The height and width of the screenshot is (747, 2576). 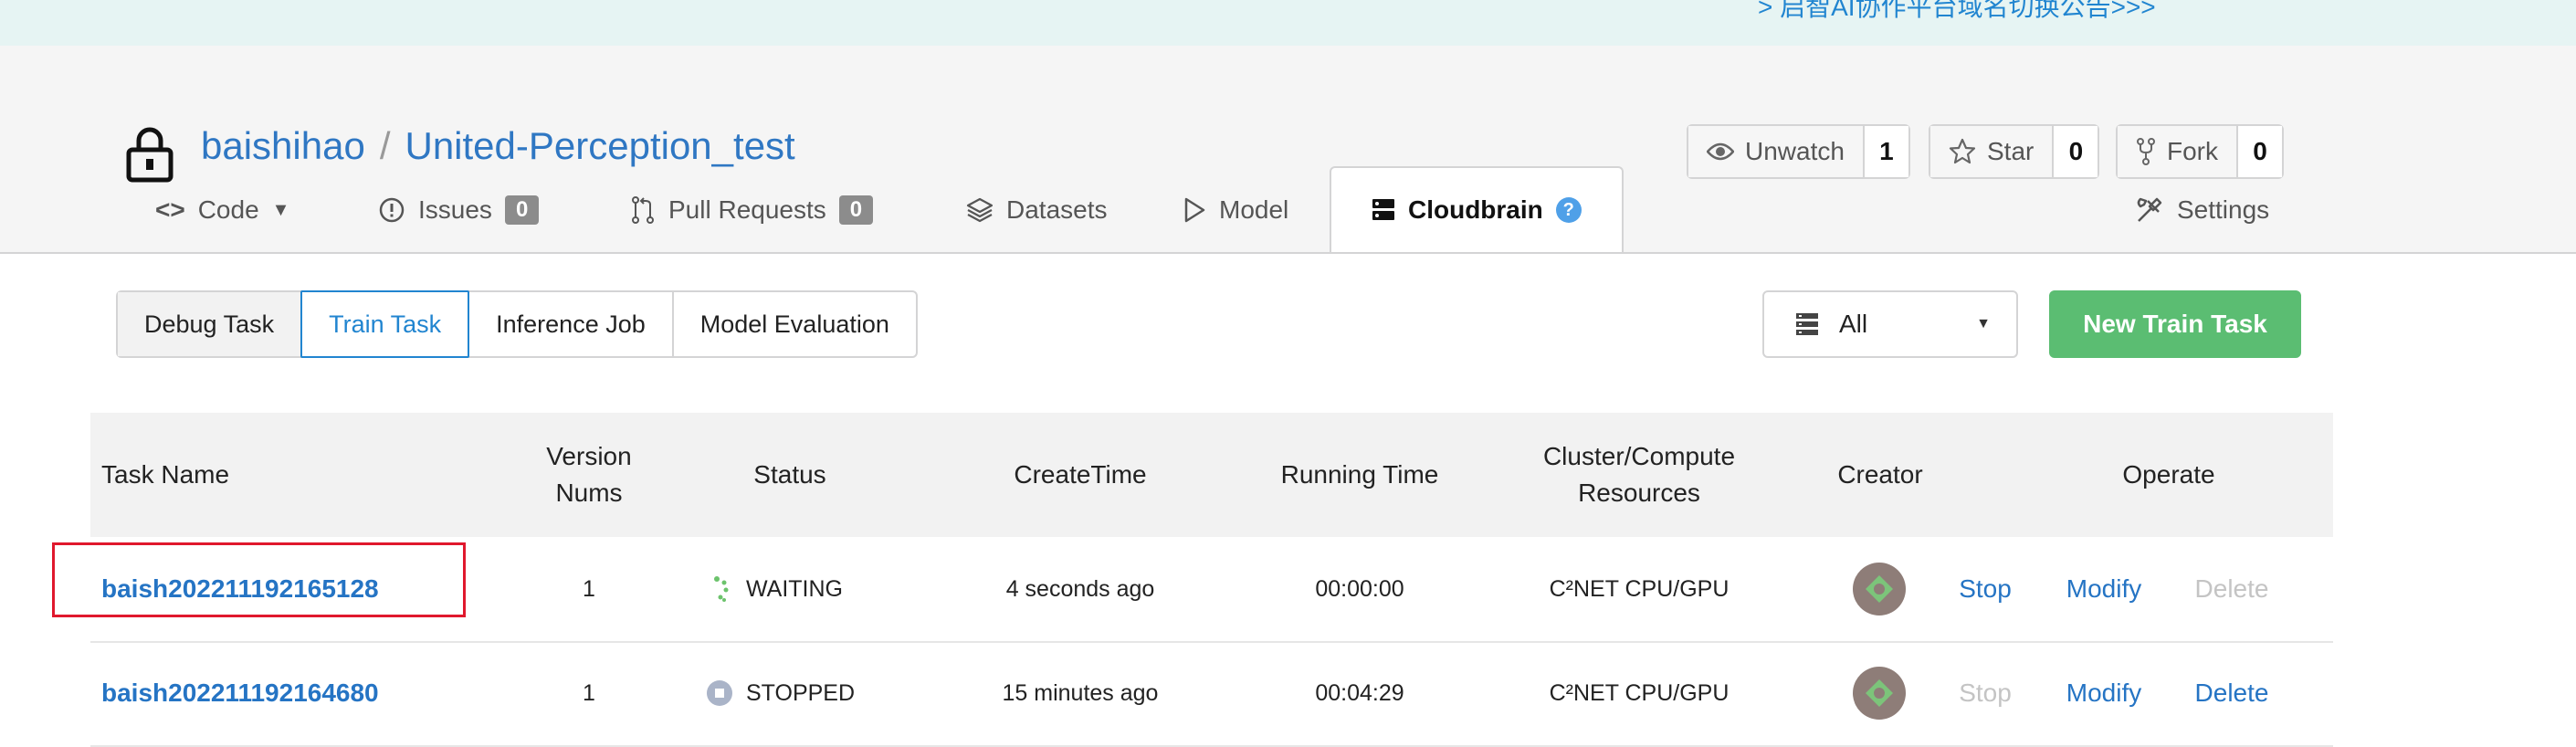 I want to click on header-create-time: CreateTime, so click(x=1080, y=474).